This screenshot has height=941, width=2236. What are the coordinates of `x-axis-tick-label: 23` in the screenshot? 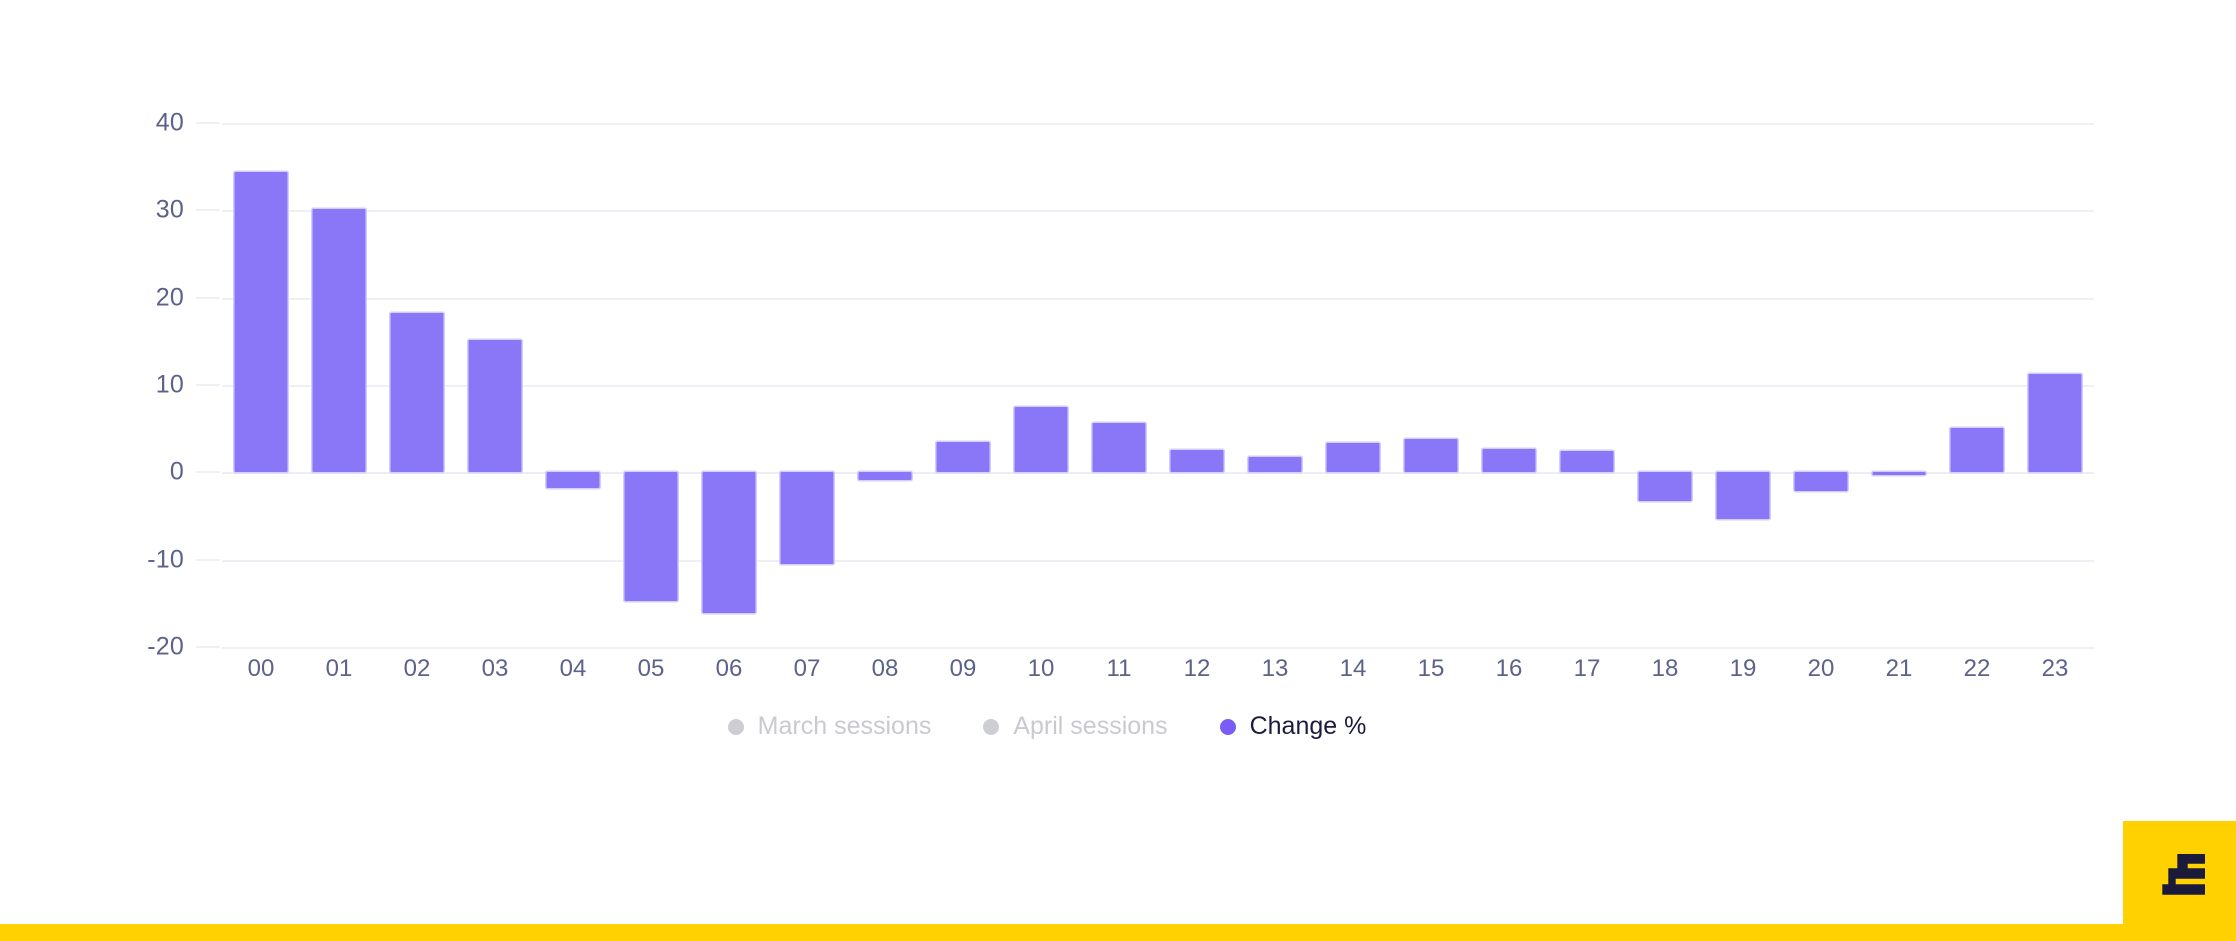 It's located at (2055, 668).